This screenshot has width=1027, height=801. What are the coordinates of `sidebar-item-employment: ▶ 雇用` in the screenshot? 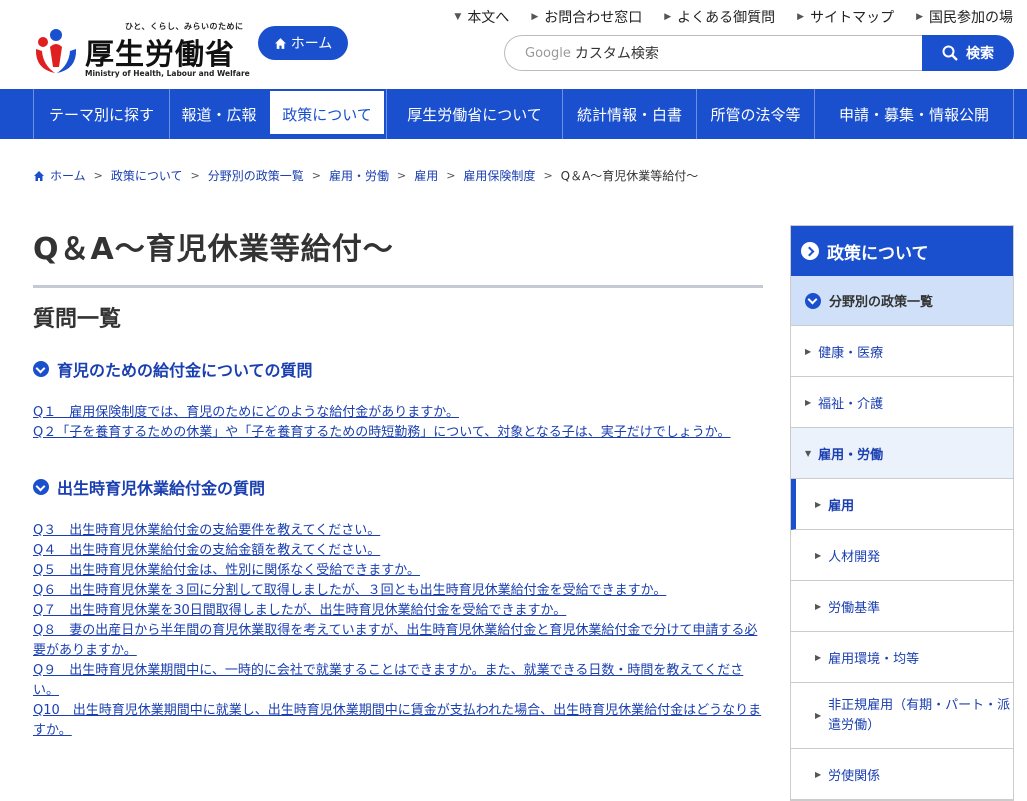 It's located at (902, 504).